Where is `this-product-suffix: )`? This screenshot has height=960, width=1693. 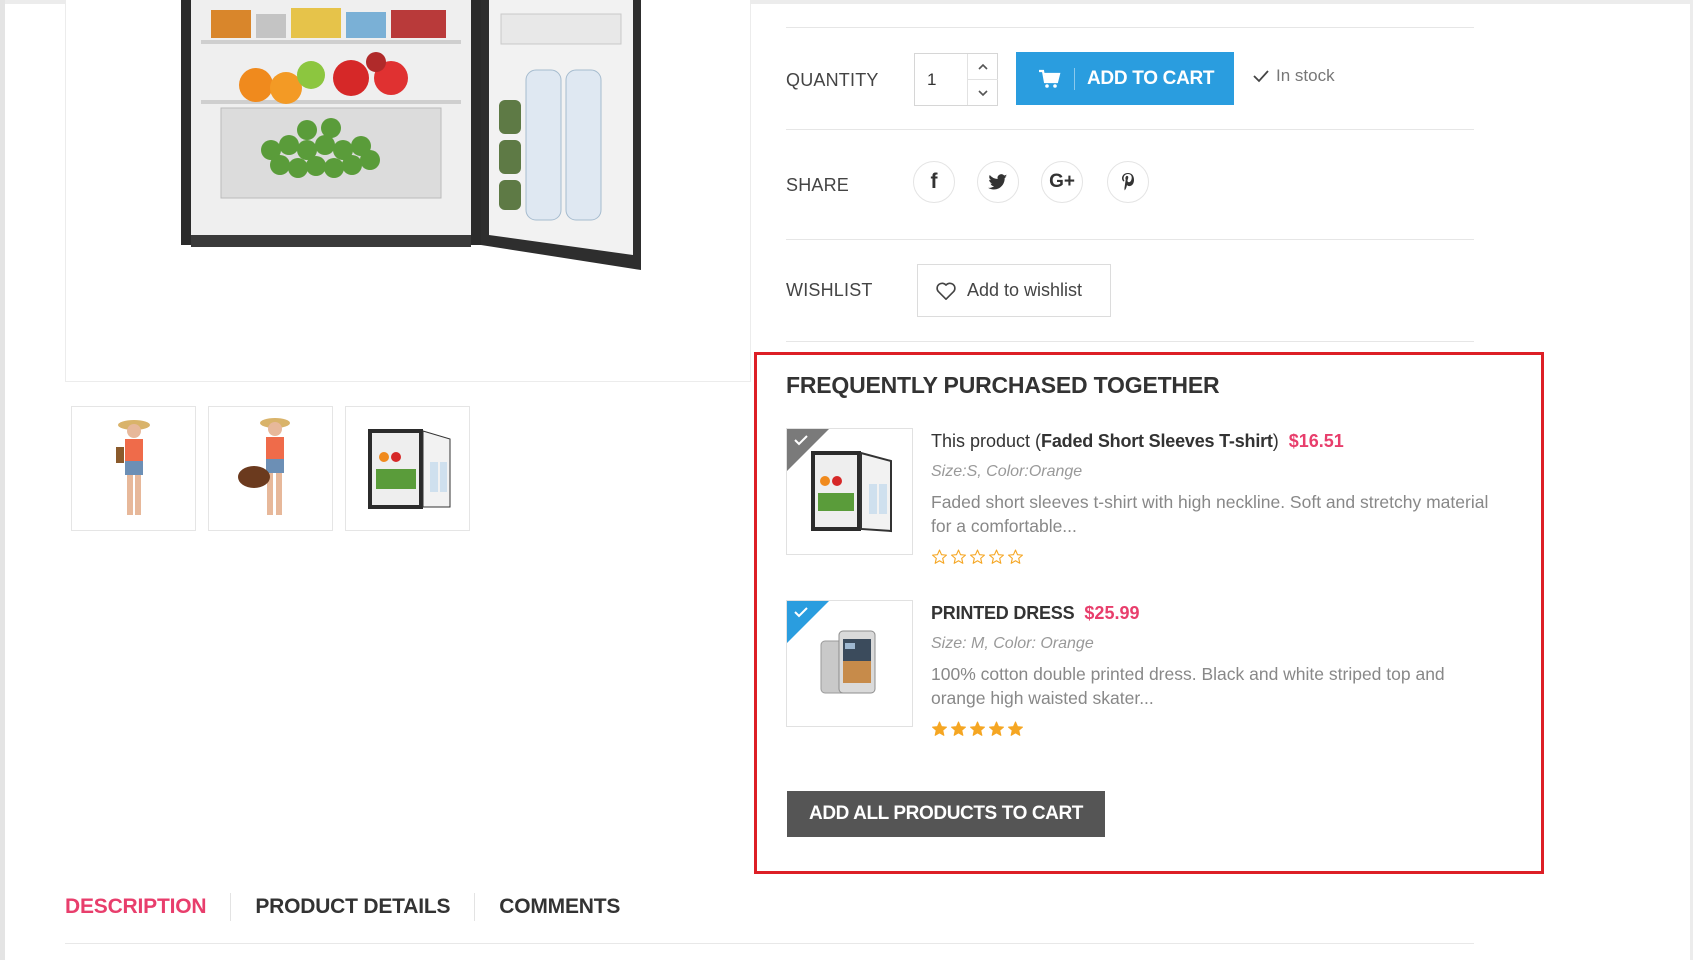
this-product-suffix: ) is located at coordinates (1275, 441).